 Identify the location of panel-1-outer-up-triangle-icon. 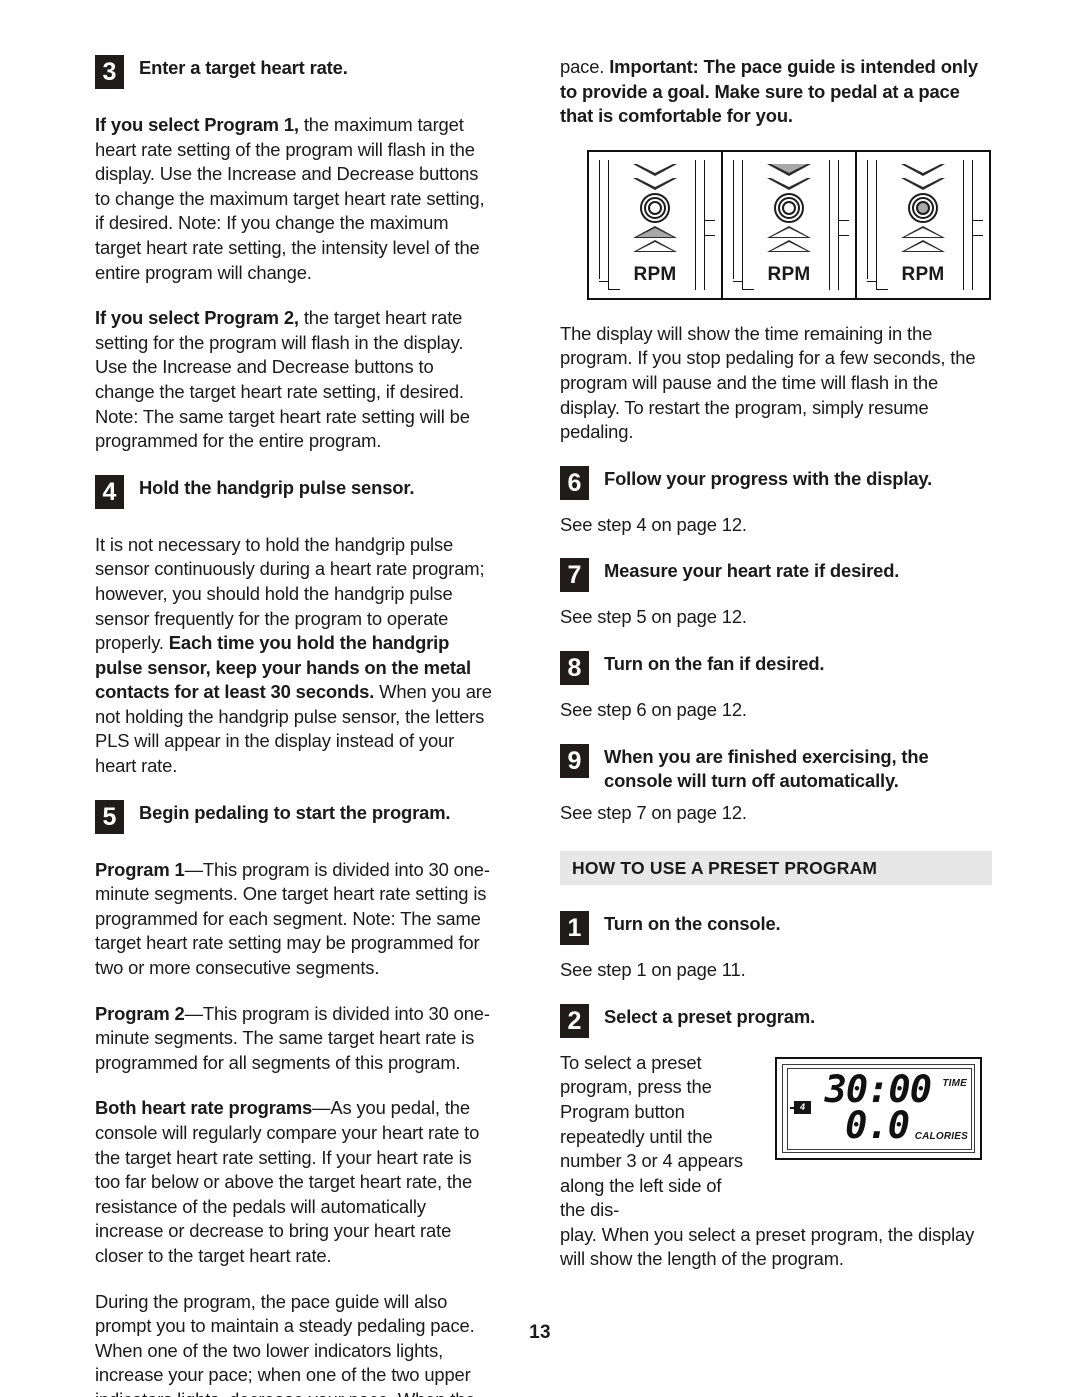
(655, 245).